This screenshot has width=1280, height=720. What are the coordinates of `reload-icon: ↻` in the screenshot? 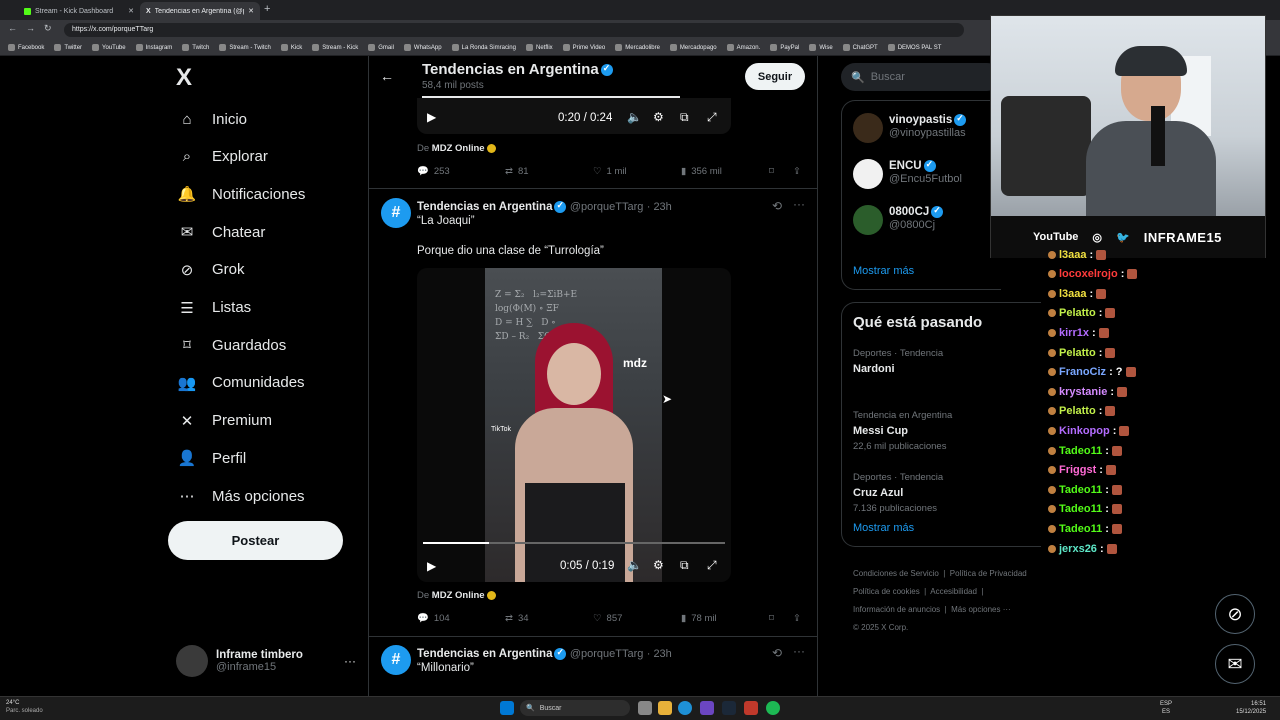 It's located at (48, 28).